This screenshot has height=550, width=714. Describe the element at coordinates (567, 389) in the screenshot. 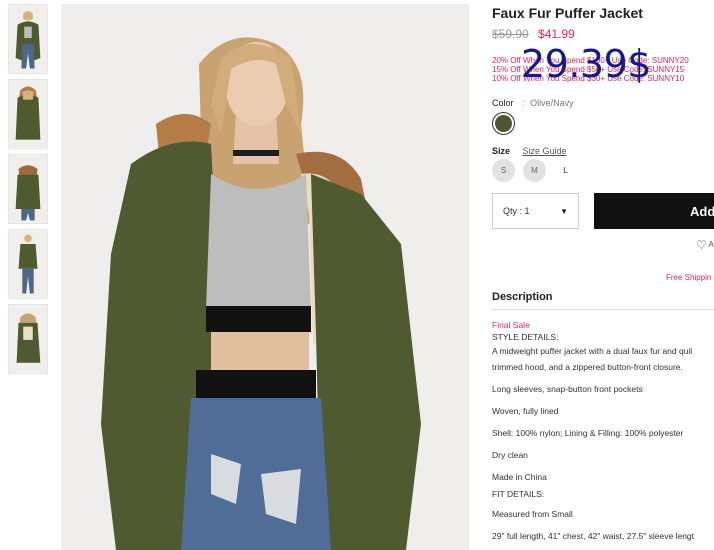

I see `description-line: Long sleeves, snap-button front pockets` at that location.